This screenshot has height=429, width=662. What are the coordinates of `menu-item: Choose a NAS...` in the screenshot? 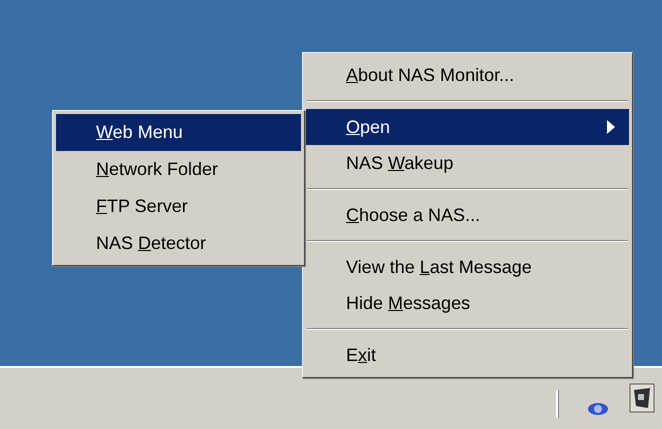 It's located at (467, 215).